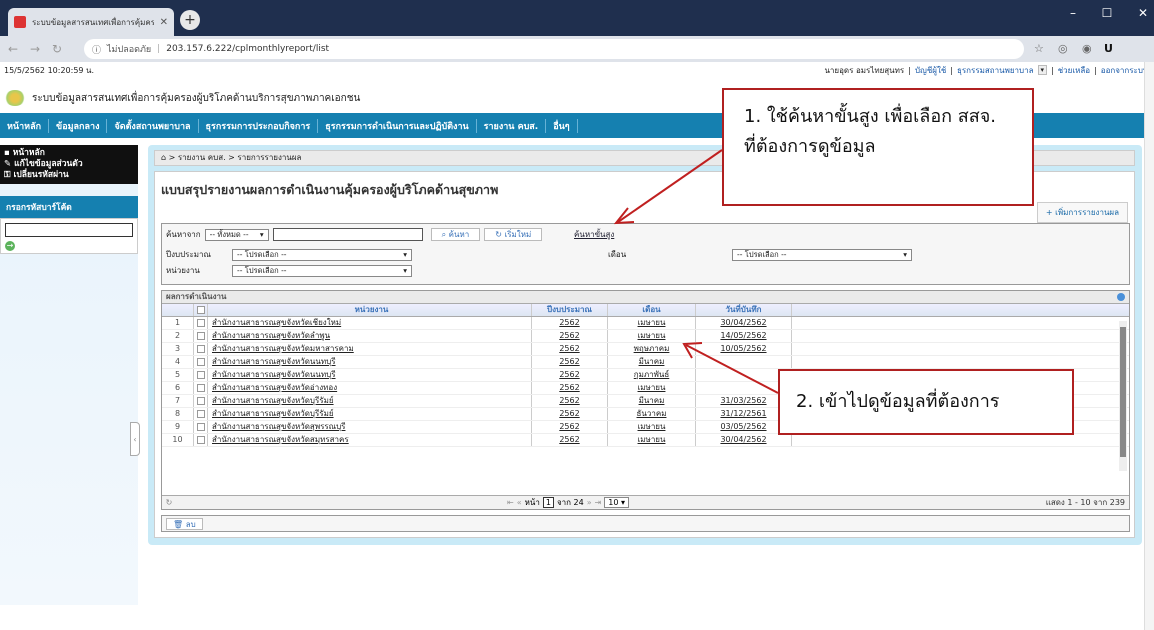  Describe the element at coordinates (670, 186) in the screenshot. I see `arrow-to-advanced-search` at that location.